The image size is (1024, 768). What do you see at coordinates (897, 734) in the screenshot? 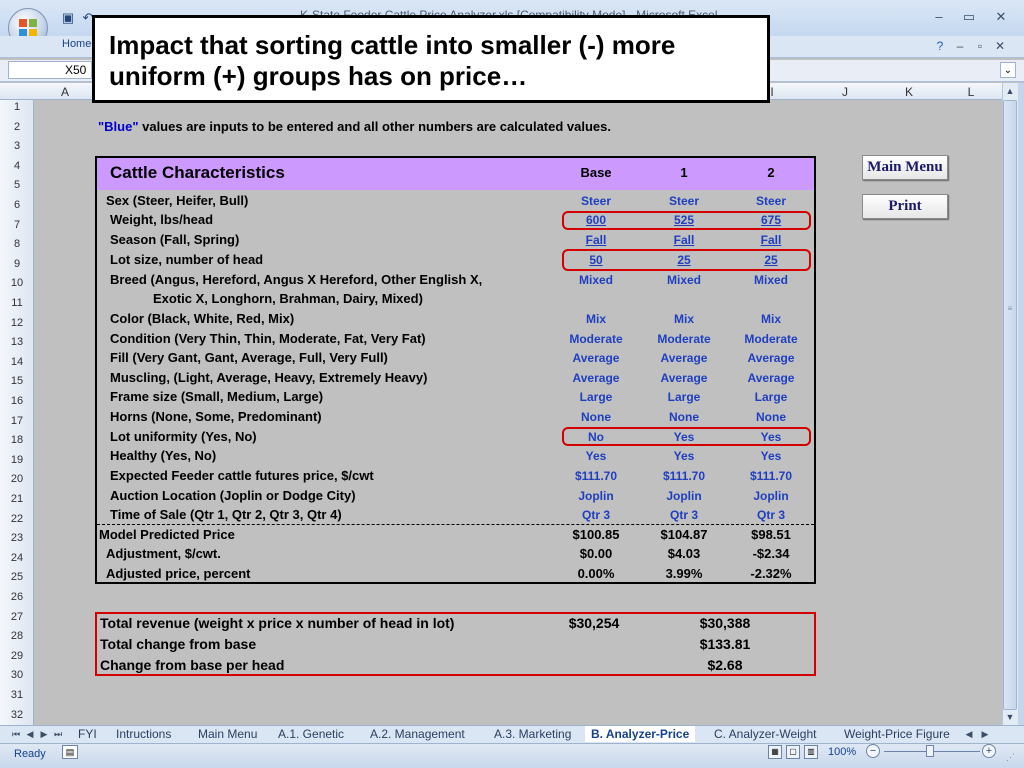
I see `sheet-tab: Weight-Price Figure` at bounding box center [897, 734].